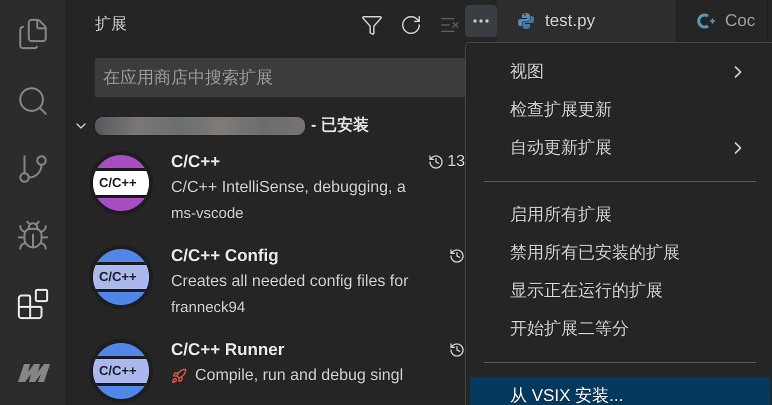  Describe the element at coordinates (620, 329) in the screenshot. I see `menu-item: 开始扩展二等分` at that location.